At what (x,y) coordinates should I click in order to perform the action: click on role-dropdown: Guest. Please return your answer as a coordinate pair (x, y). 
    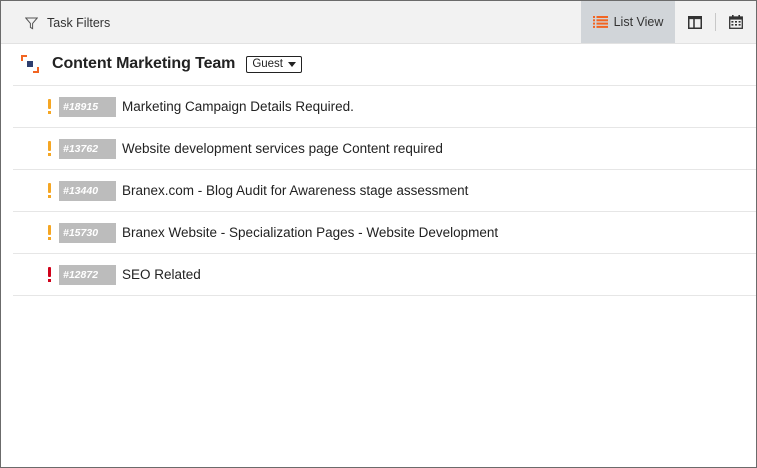
    Looking at the image, I should click on (274, 64).